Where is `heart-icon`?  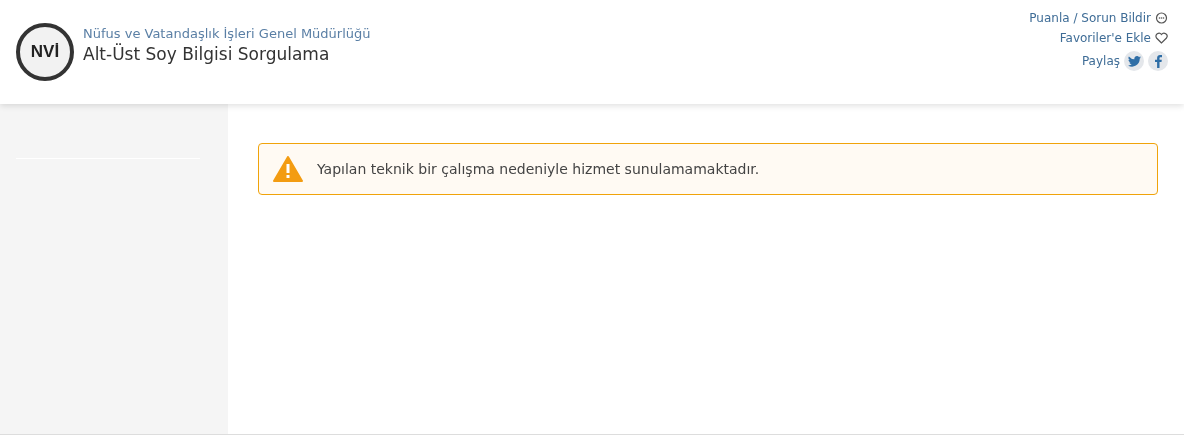 heart-icon is located at coordinates (1161, 38).